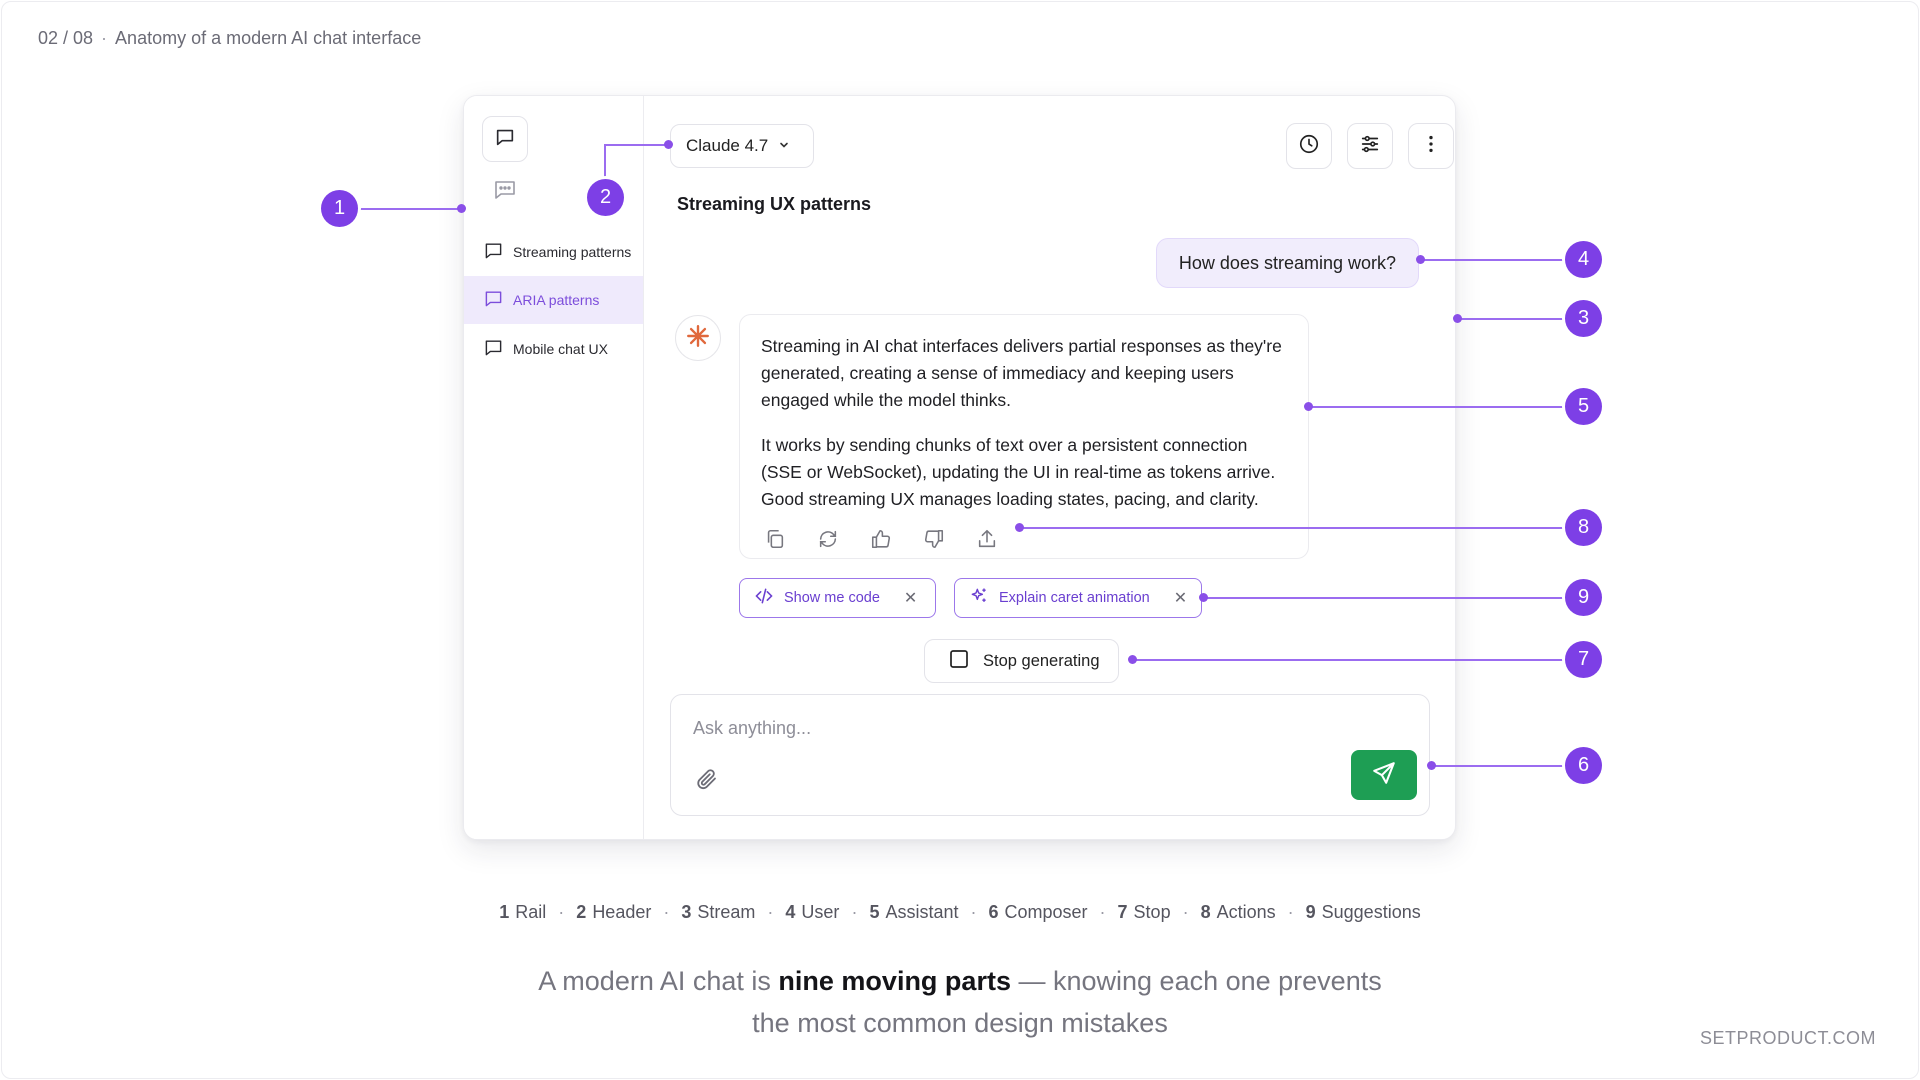 This screenshot has height=1080, width=1920. Describe the element at coordinates (1050, 755) in the screenshot. I see `composer` at that location.